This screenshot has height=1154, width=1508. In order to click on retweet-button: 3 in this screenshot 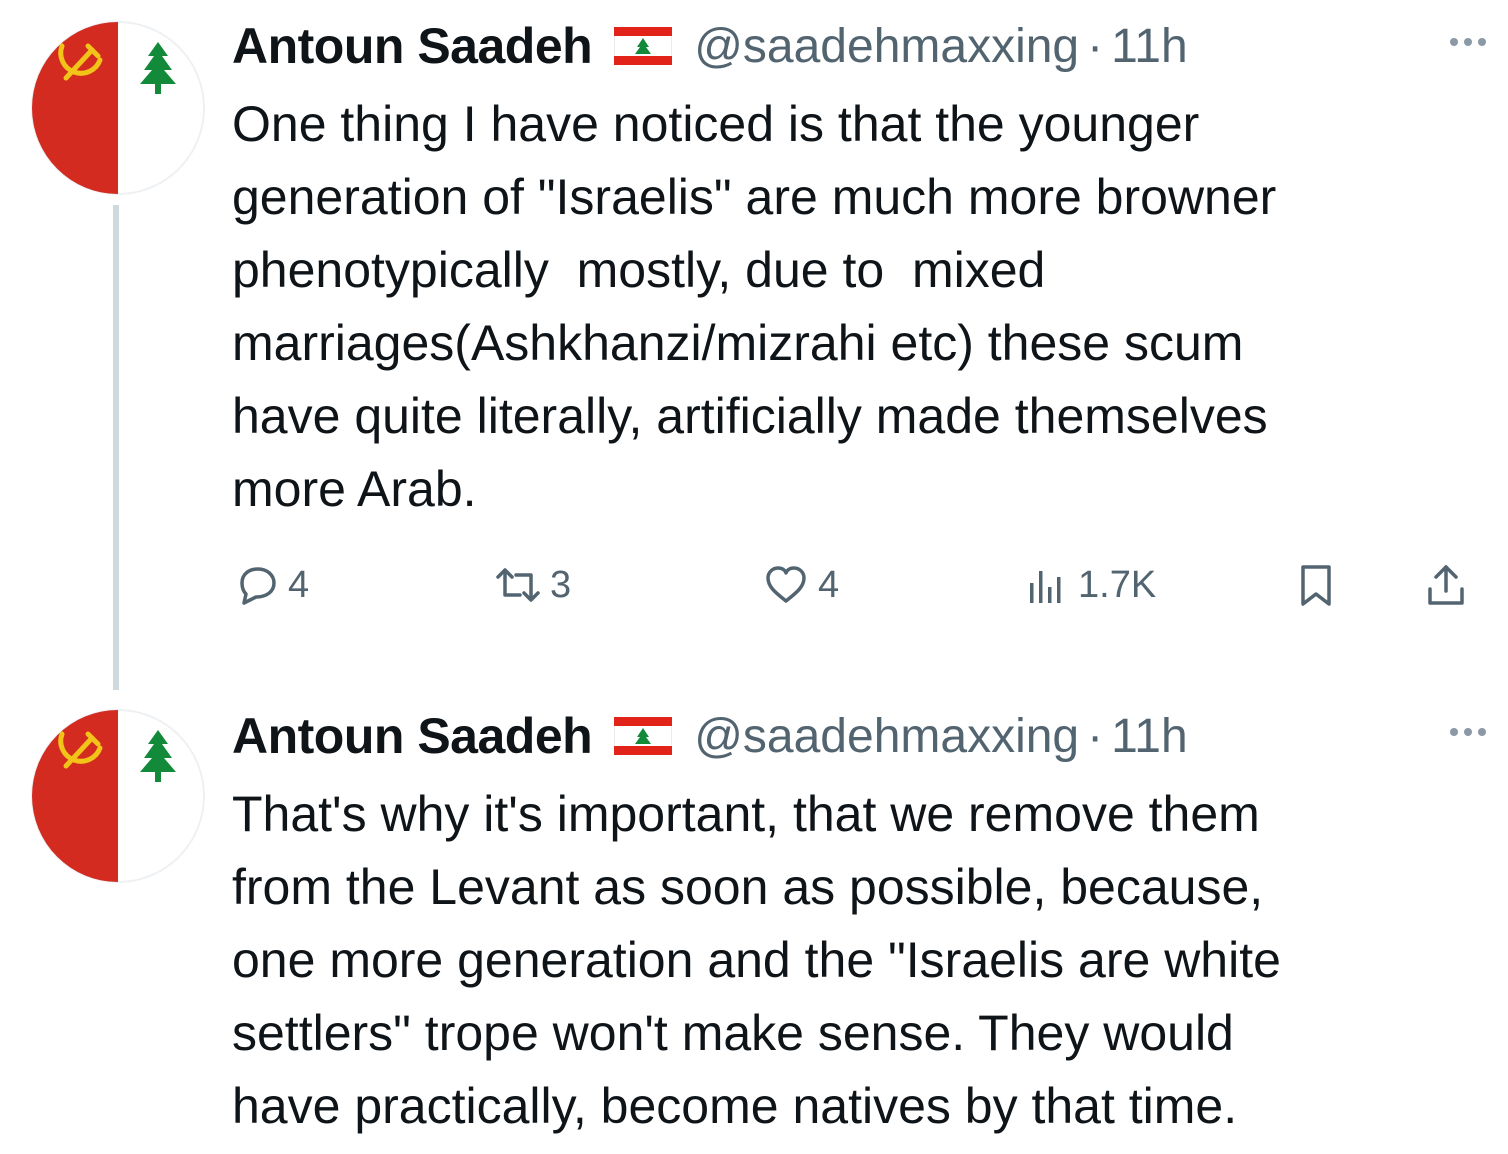, I will do `click(532, 585)`.